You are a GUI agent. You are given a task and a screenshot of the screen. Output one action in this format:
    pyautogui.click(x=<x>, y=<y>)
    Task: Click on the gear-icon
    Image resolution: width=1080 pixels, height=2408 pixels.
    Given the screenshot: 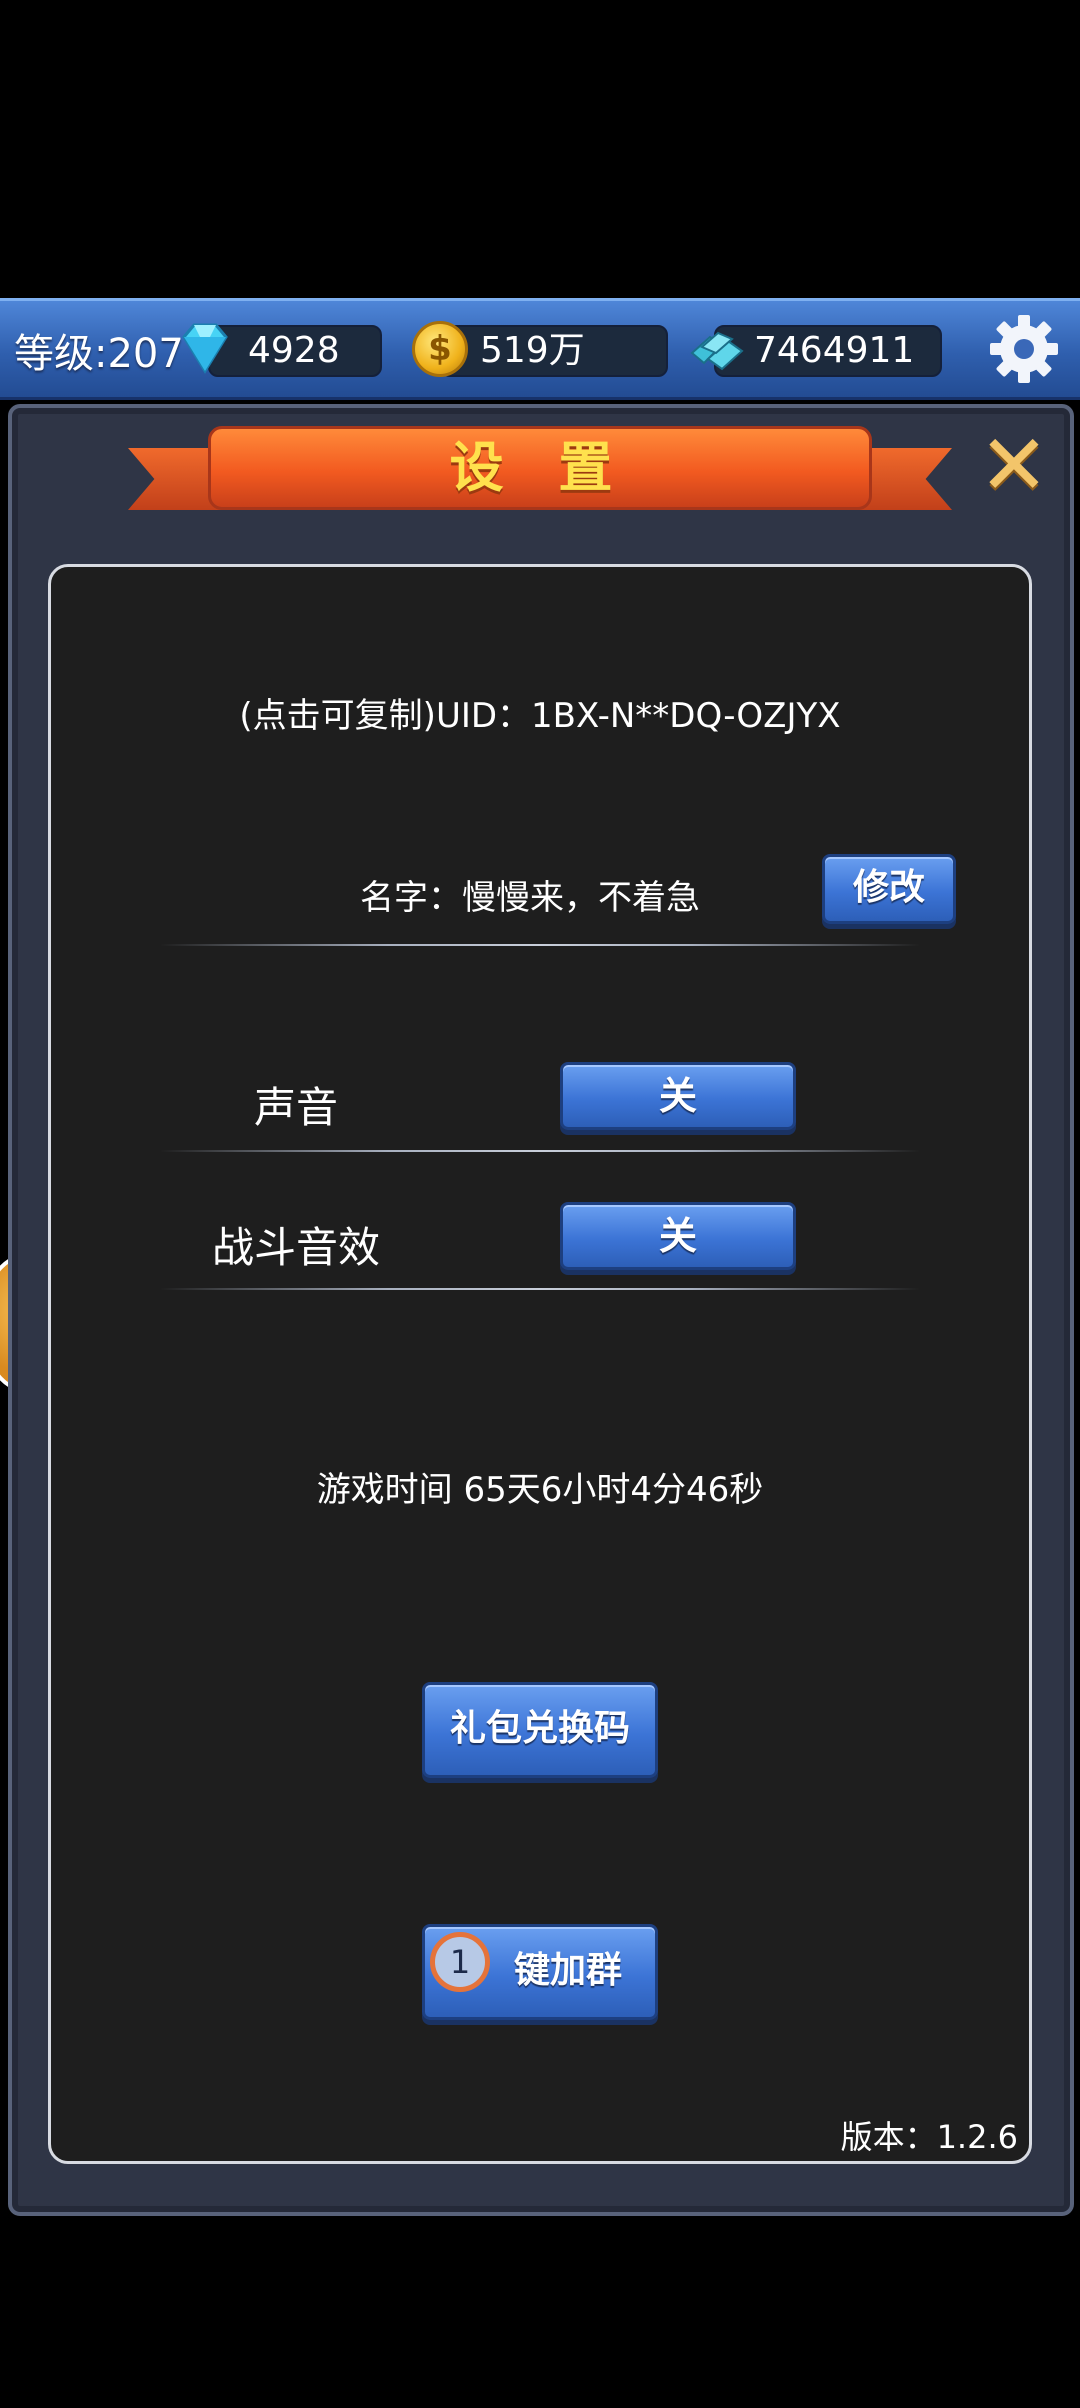 What is the action you would take?
    pyautogui.click(x=1024, y=349)
    